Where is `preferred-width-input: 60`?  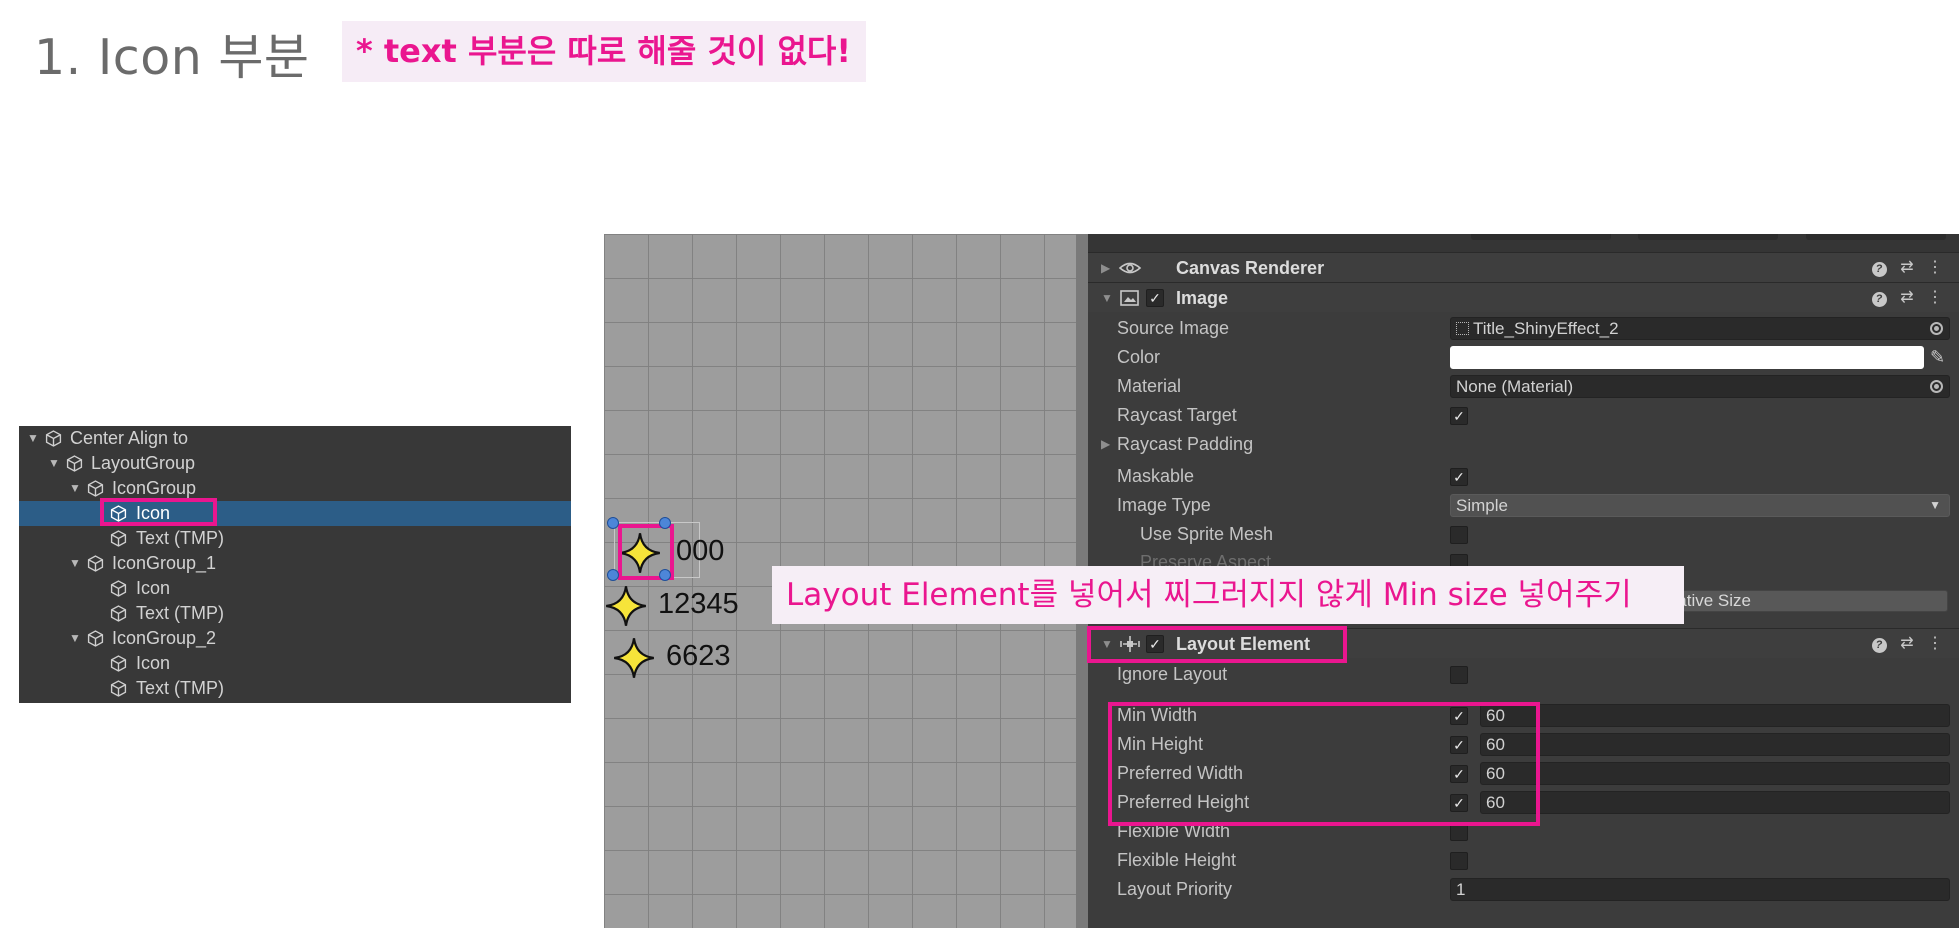 preferred-width-input: 60 is located at coordinates (1715, 773).